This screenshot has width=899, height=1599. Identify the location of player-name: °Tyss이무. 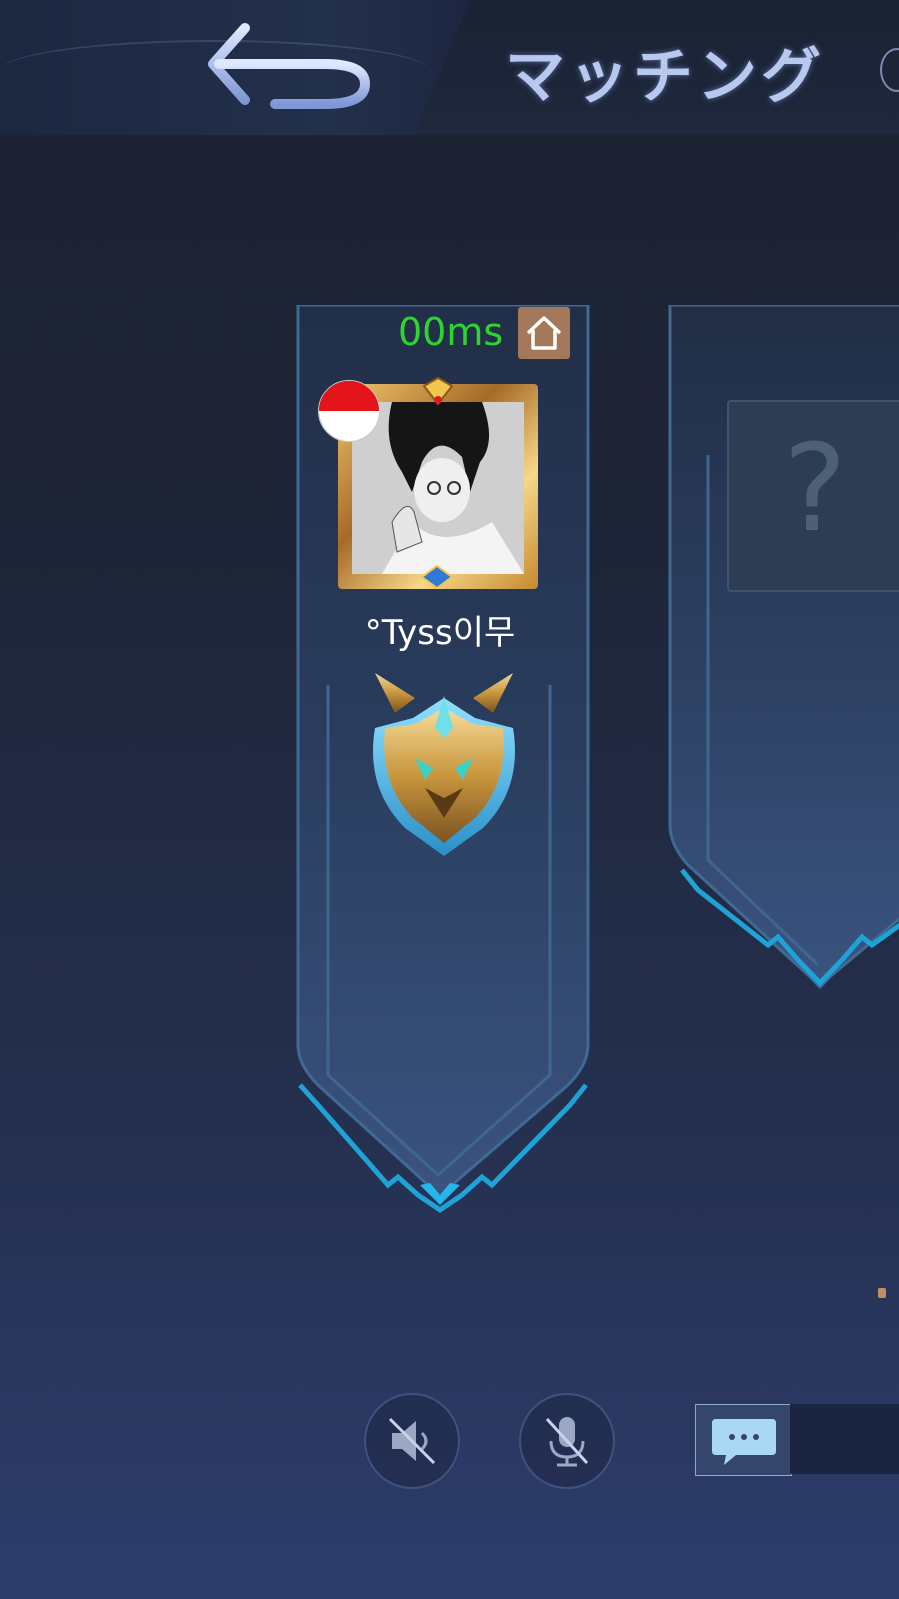
(440, 633).